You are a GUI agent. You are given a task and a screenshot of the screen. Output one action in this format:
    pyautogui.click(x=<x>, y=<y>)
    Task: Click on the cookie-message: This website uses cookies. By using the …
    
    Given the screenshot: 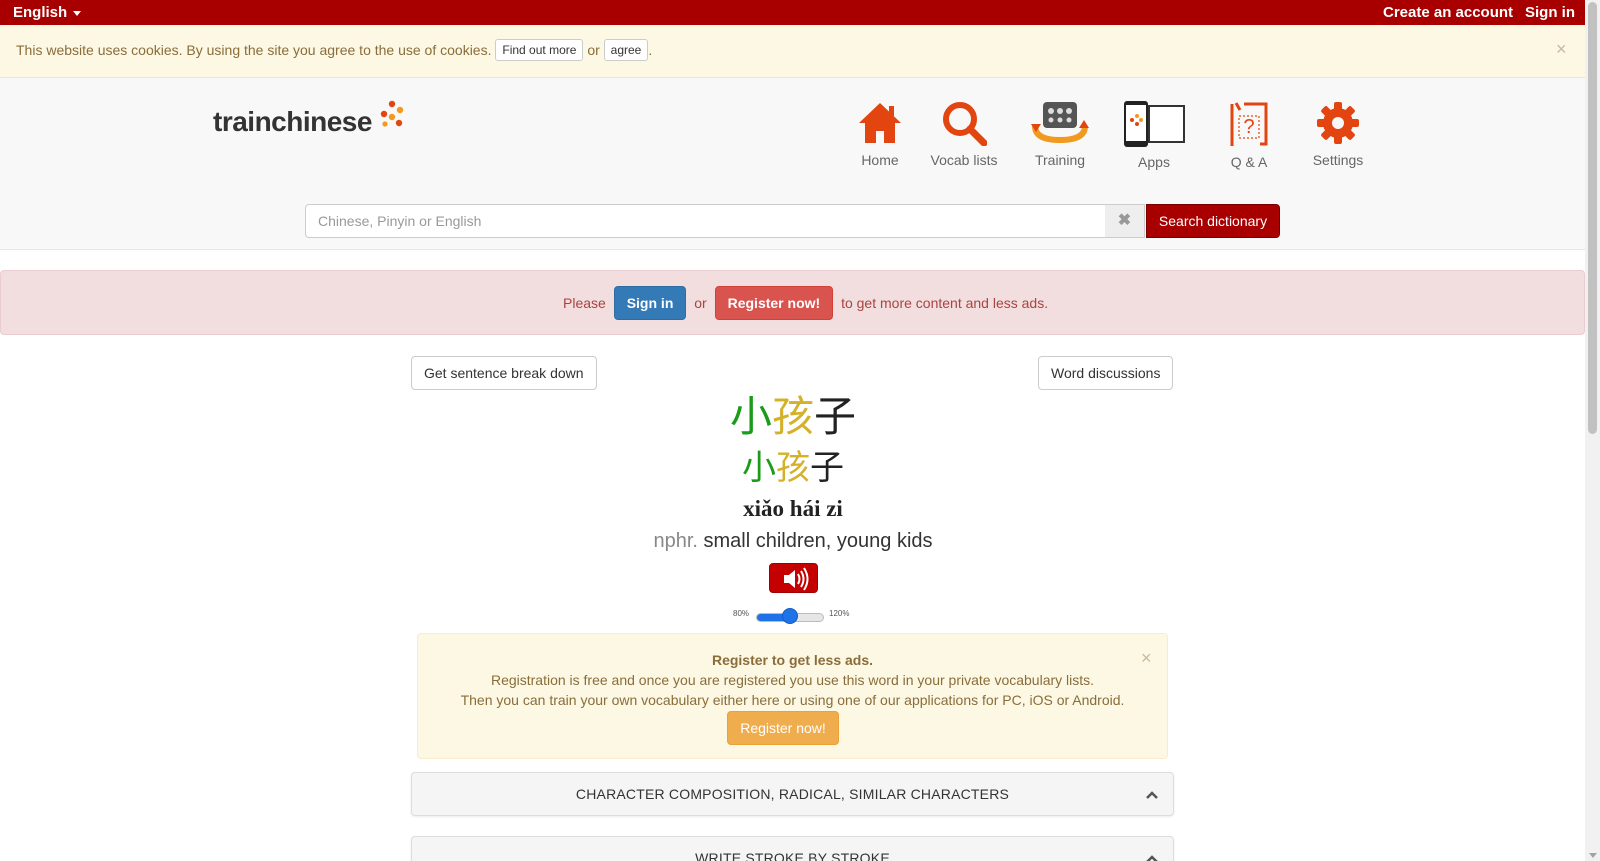 What is the action you would take?
    pyautogui.click(x=254, y=50)
    